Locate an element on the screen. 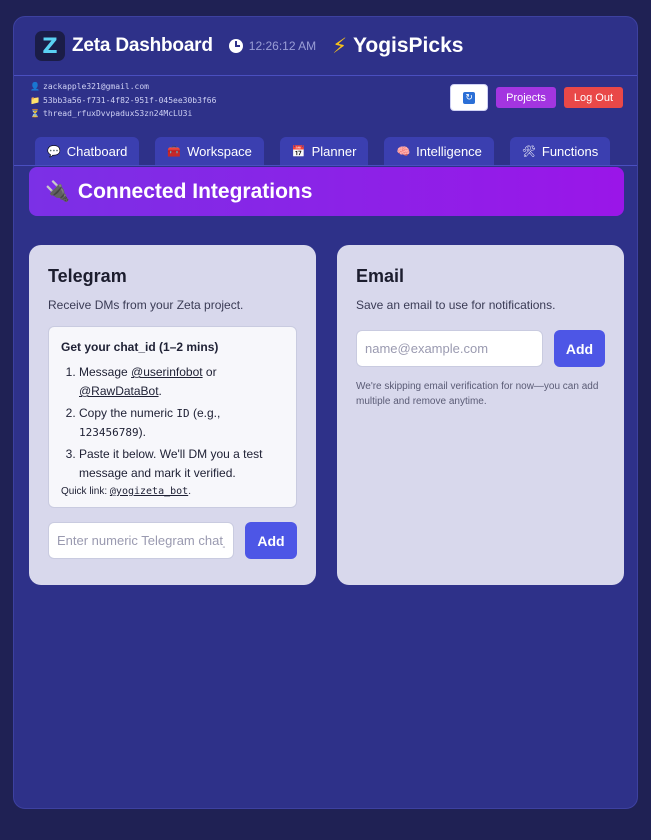 The image size is (651, 840). user-icon: 👤 is located at coordinates (35, 87).